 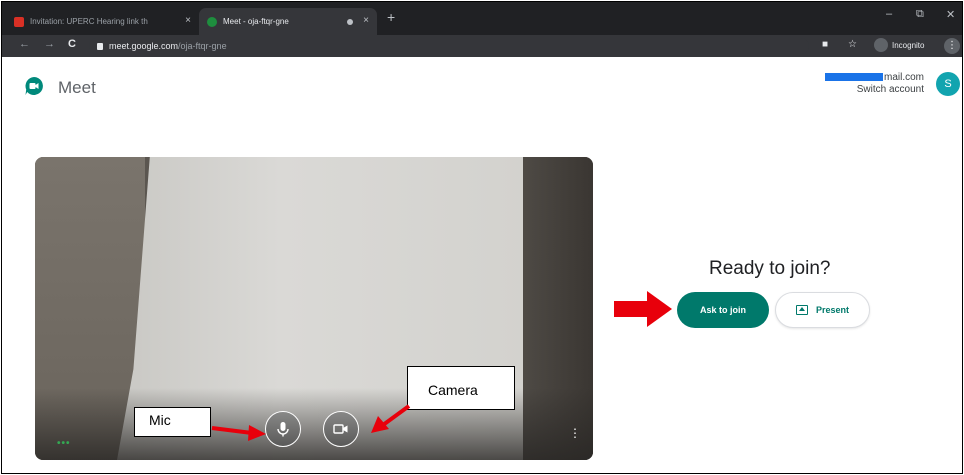 What do you see at coordinates (643, 309) in the screenshot?
I see `join-arrow-icon` at bounding box center [643, 309].